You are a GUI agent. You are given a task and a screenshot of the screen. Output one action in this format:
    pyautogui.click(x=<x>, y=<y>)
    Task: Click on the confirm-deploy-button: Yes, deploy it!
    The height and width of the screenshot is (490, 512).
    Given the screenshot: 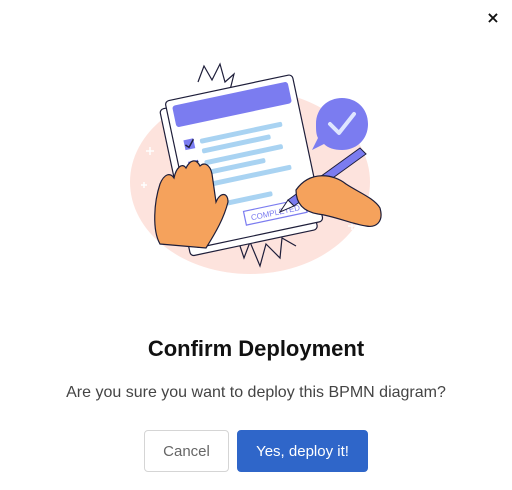 What is the action you would take?
    pyautogui.click(x=302, y=451)
    